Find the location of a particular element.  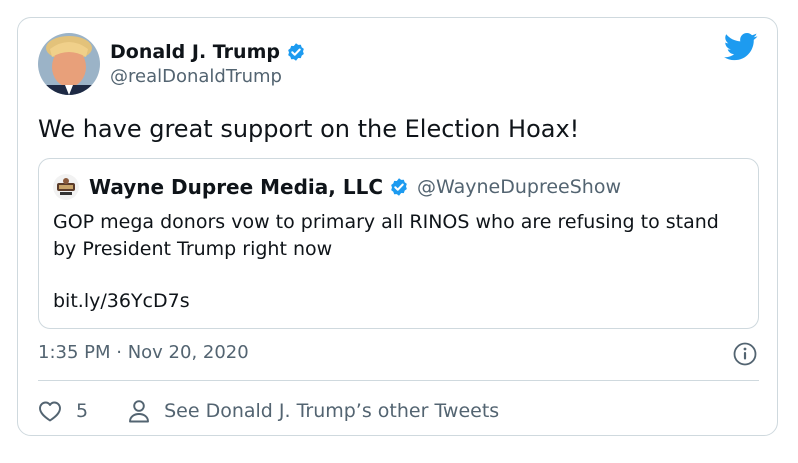

other-tweets-label: See Donald J. Trump’s other Tweets is located at coordinates (332, 411).